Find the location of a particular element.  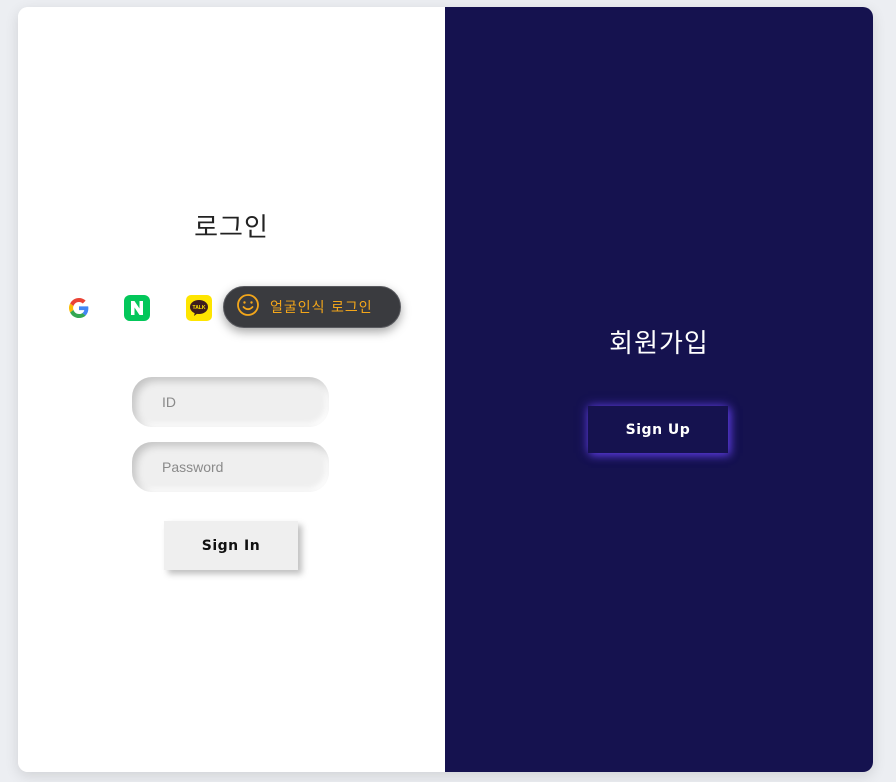

signup-title: 회원가입 is located at coordinates (659, 344).